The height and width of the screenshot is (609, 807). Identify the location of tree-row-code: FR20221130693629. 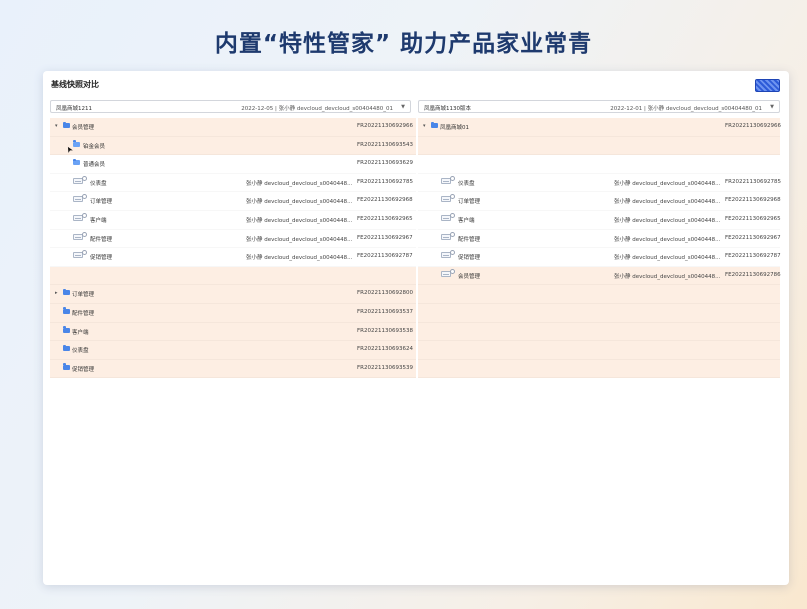
(385, 163).